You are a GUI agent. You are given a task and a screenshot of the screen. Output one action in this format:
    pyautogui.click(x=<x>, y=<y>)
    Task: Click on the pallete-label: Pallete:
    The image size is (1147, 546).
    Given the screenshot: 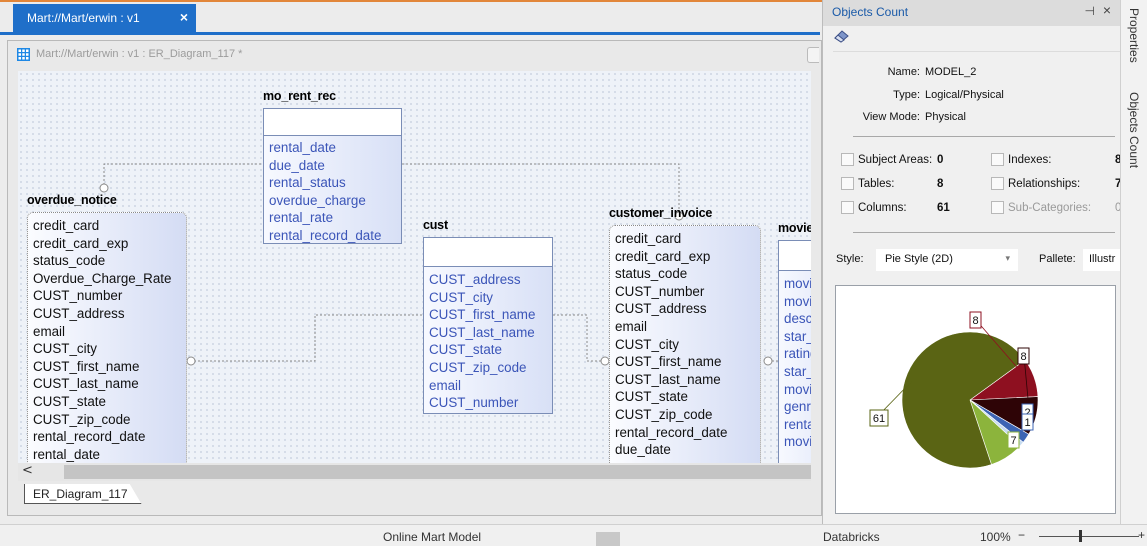 What is the action you would take?
    pyautogui.click(x=1057, y=259)
    